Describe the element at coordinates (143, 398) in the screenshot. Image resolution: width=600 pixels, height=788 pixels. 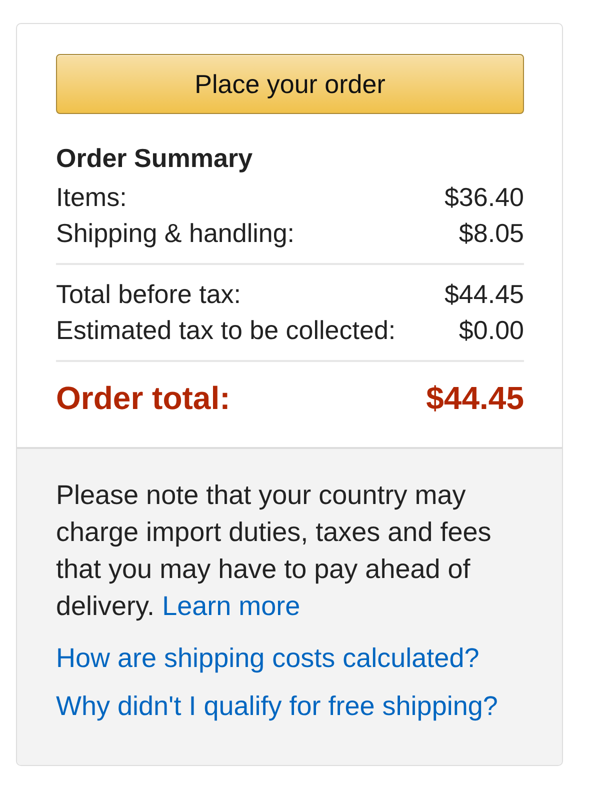
I see `order-total-label: Order total:` at that location.